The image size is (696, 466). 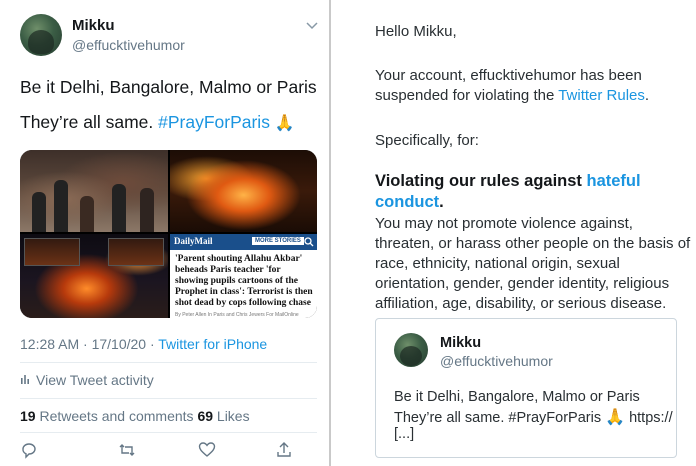 I want to click on tweet-meta: 12:28 AM · 17/10/20 · Twitter for iPhone, so click(x=143, y=344).